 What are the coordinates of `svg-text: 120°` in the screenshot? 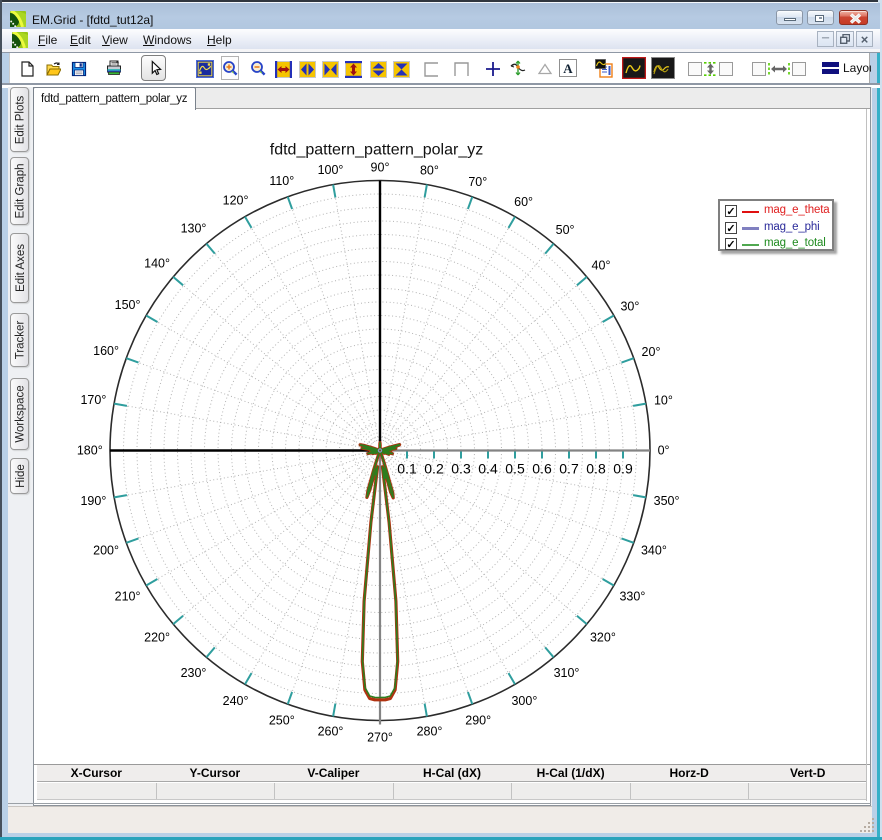 It's located at (236, 201).